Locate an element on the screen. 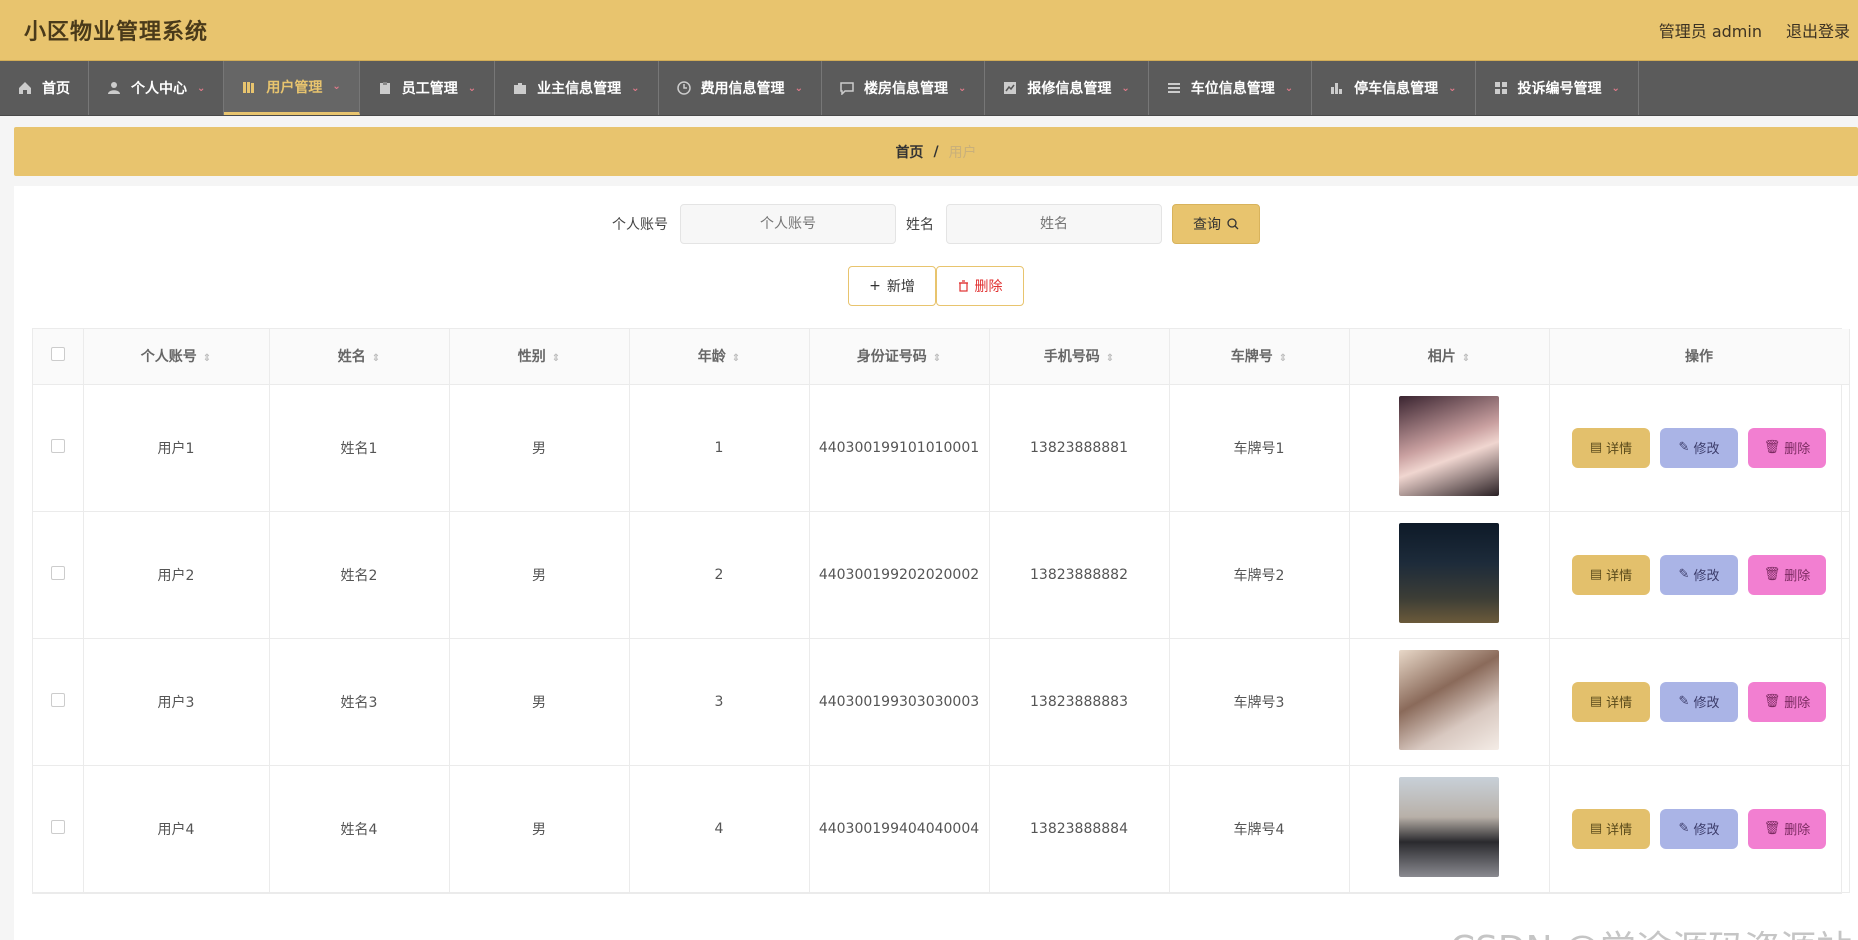 The height and width of the screenshot is (940, 1858). clock-icon is located at coordinates (683, 88).